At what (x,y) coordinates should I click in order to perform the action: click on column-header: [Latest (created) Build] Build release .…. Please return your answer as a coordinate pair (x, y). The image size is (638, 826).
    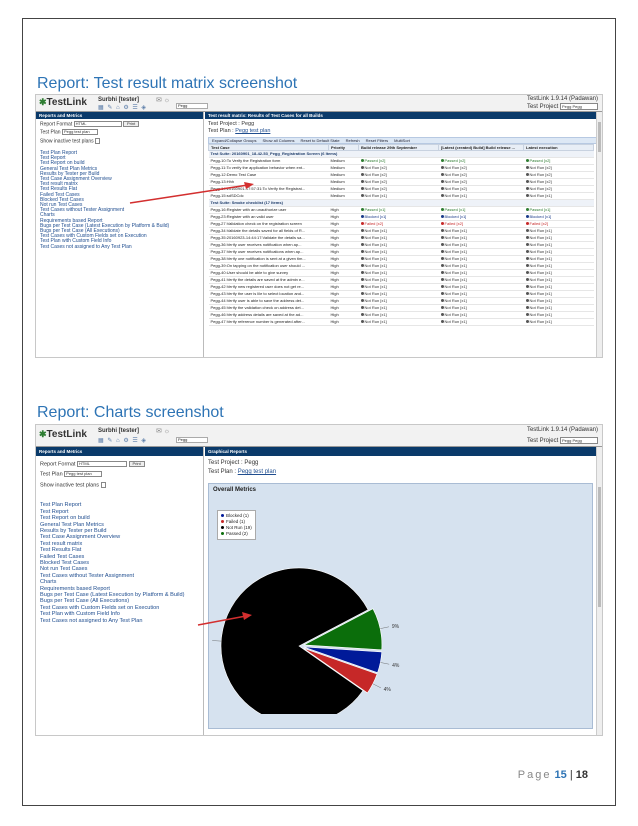
    Looking at the image, I should click on (481, 147).